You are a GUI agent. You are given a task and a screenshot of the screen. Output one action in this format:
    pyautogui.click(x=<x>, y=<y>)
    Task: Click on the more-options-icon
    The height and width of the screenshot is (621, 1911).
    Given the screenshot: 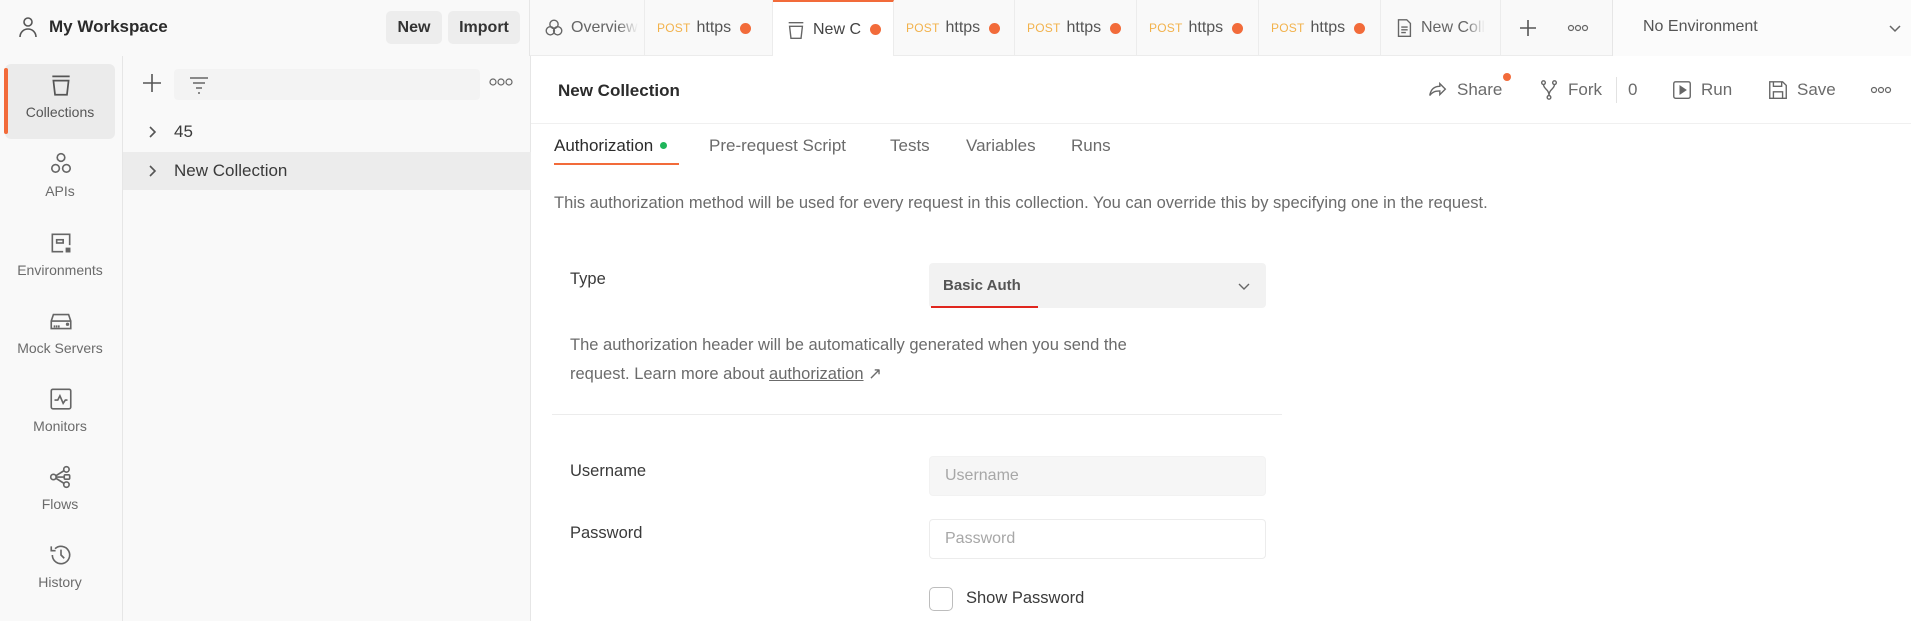 What is the action you would take?
    pyautogui.click(x=501, y=82)
    